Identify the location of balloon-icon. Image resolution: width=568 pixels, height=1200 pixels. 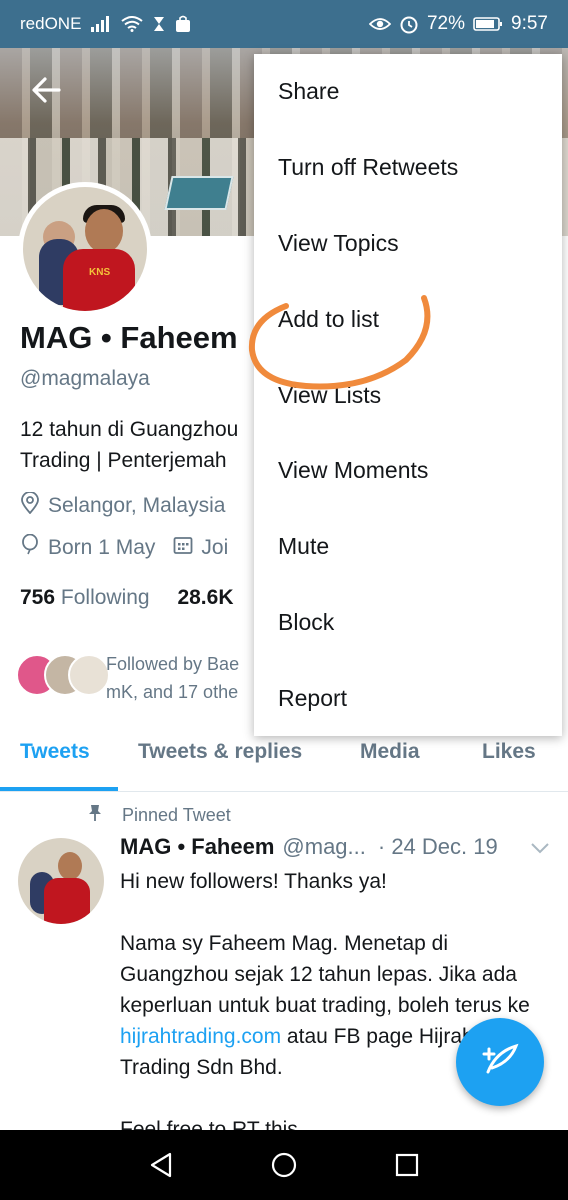
(30, 547).